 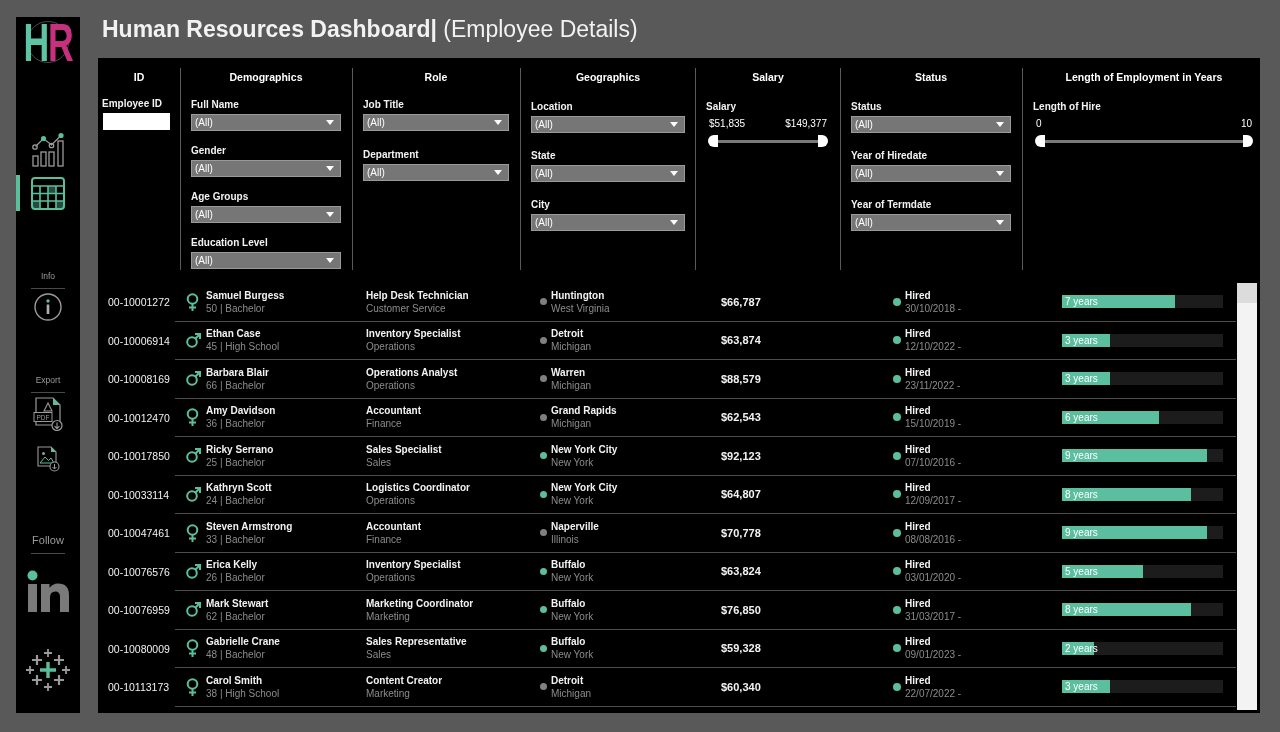 What do you see at coordinates (806, 123) in the screenshot?
I see `range-max-value: $149,377` at bounding box center [806, 123].